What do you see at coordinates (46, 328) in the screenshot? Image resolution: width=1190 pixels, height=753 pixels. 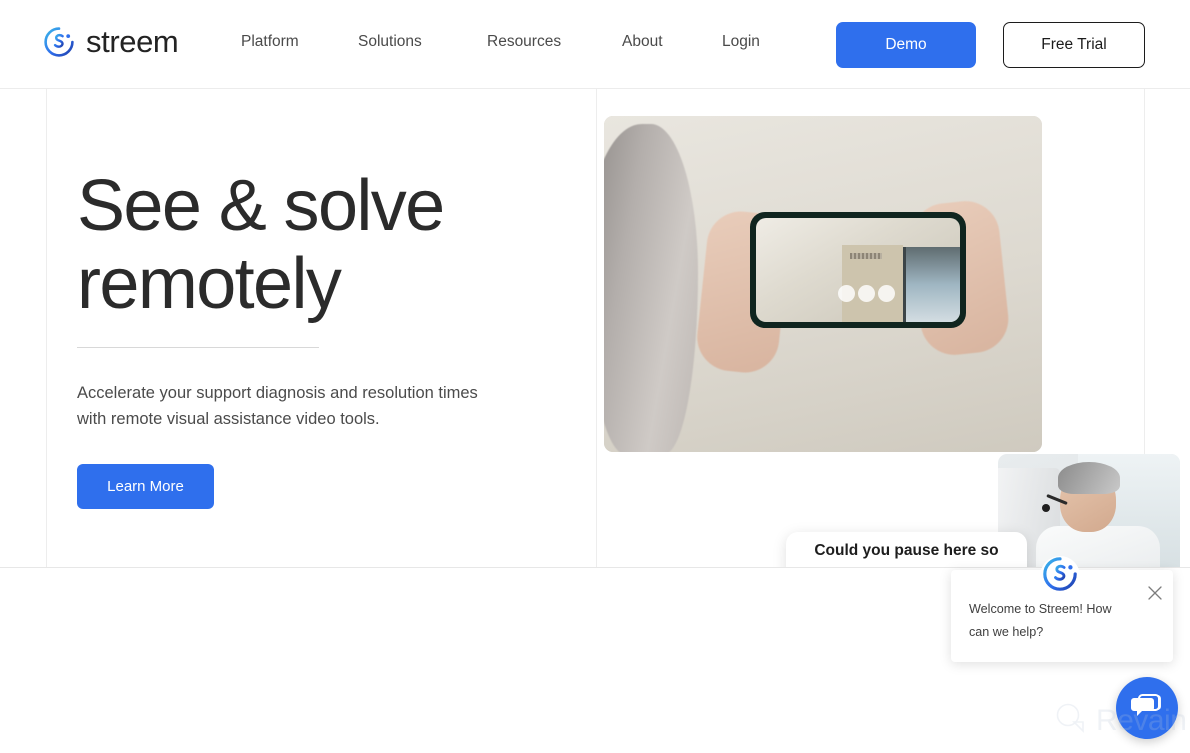 I see `grid-divider-left` at bounding box center [46, 328].